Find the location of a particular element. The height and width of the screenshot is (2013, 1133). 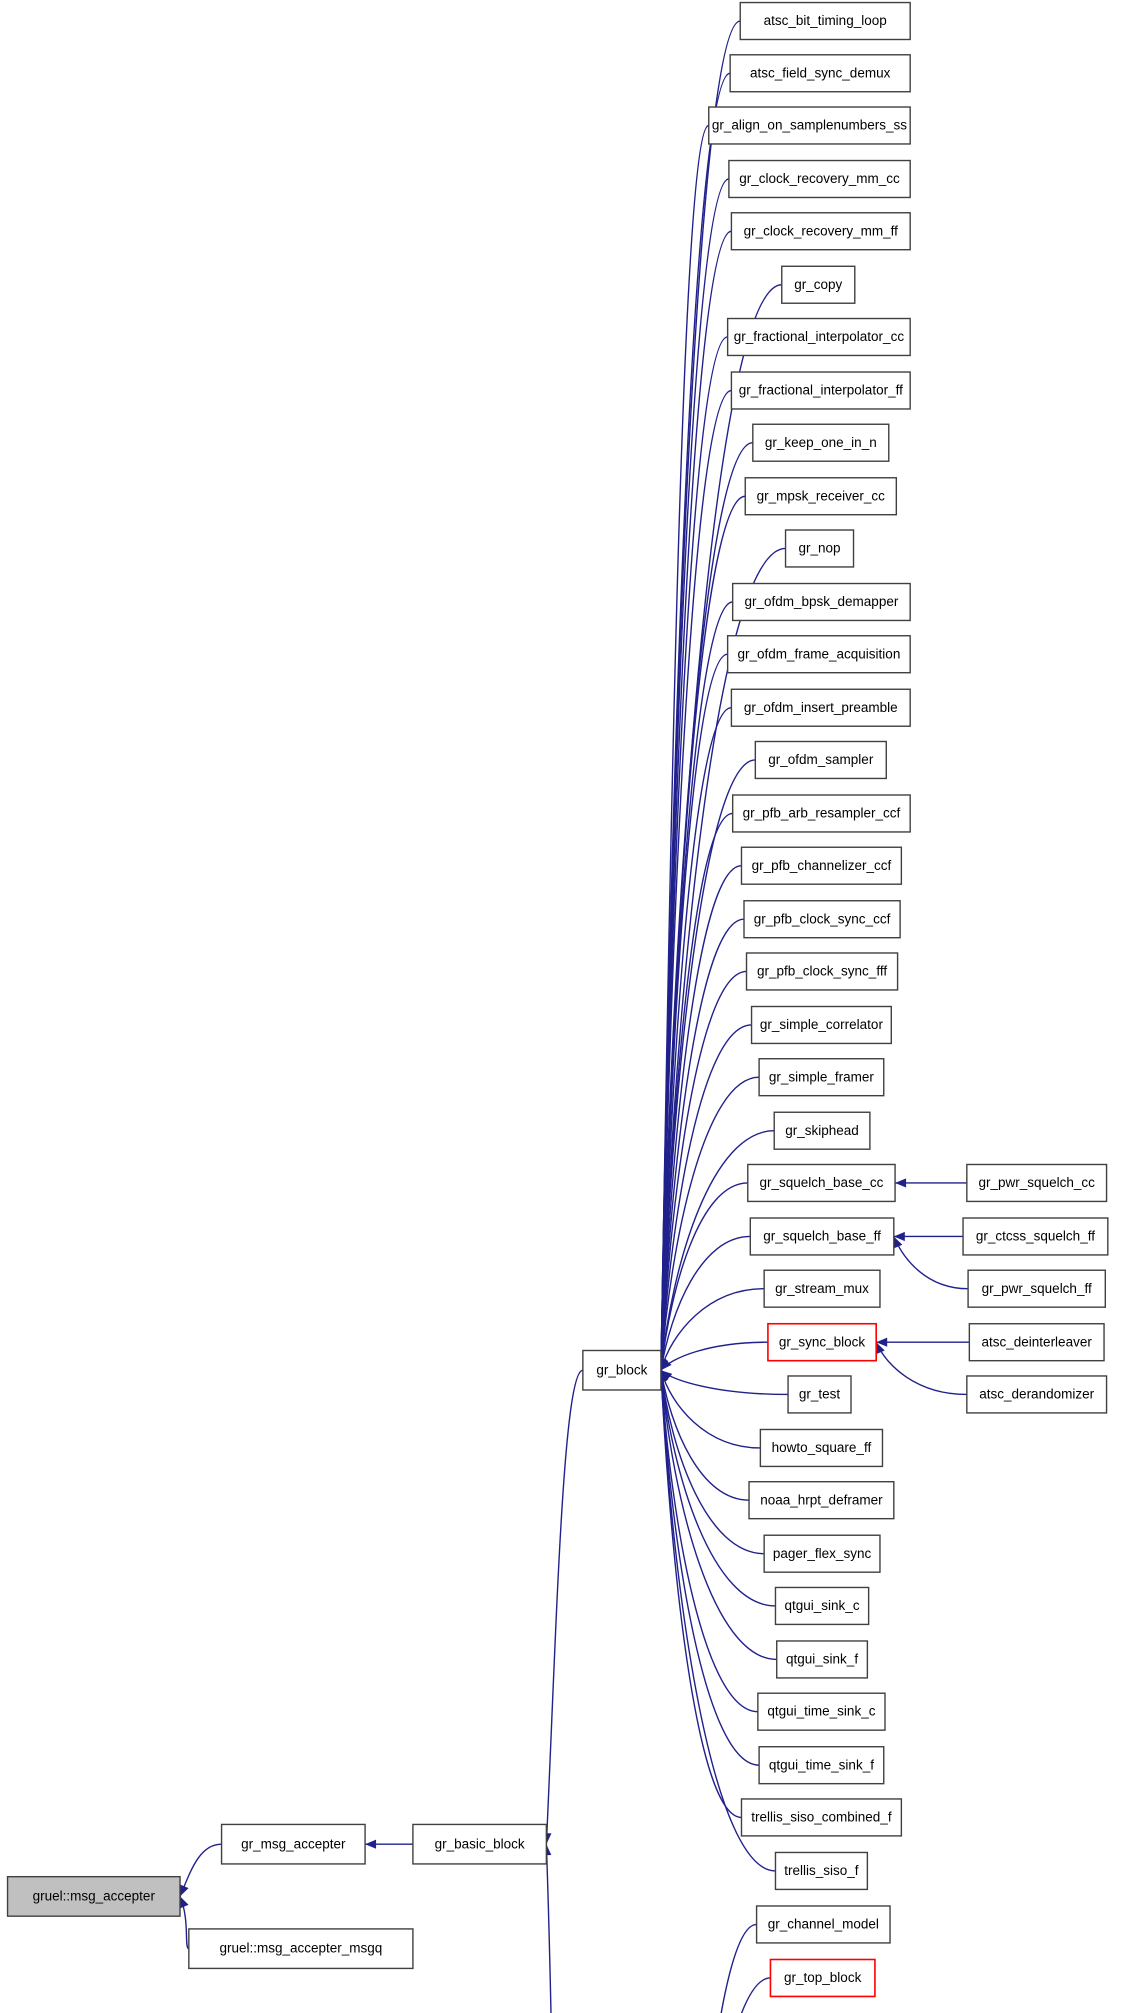

class-node-gr-basic-block: gr_basic_block is located at coordinates (480, 1844).